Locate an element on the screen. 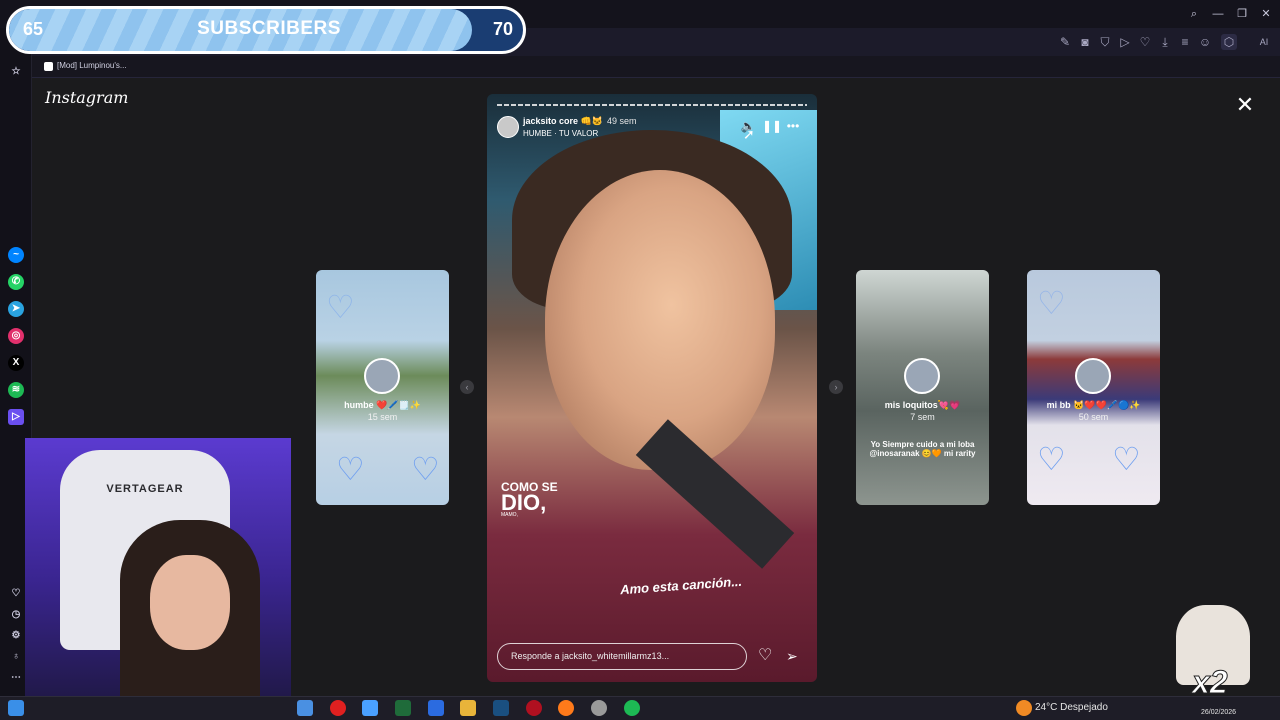  obs-icon is located at coordinates (599, 708).